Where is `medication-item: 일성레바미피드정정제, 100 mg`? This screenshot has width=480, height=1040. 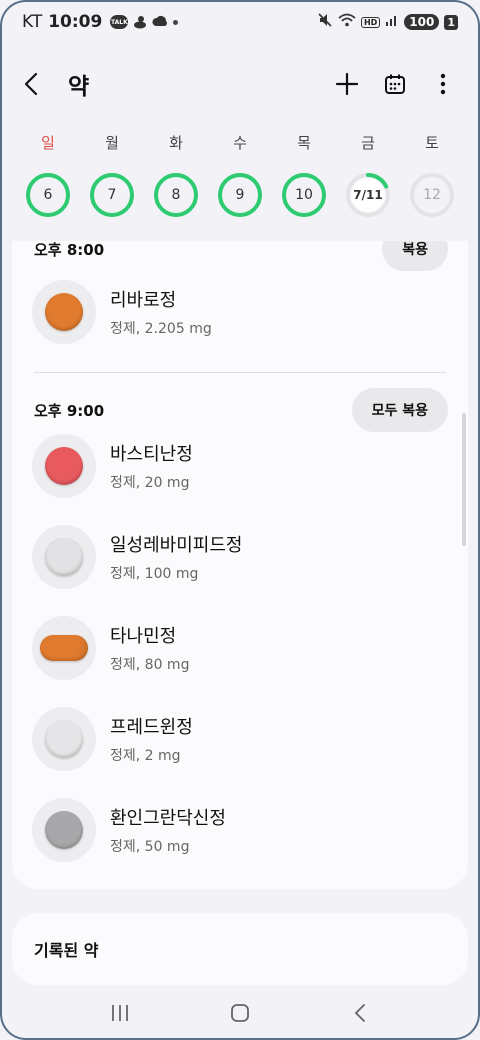
medication-item: 일성레바미피드정정제, 100 mg is located at coordinates (232, 557).